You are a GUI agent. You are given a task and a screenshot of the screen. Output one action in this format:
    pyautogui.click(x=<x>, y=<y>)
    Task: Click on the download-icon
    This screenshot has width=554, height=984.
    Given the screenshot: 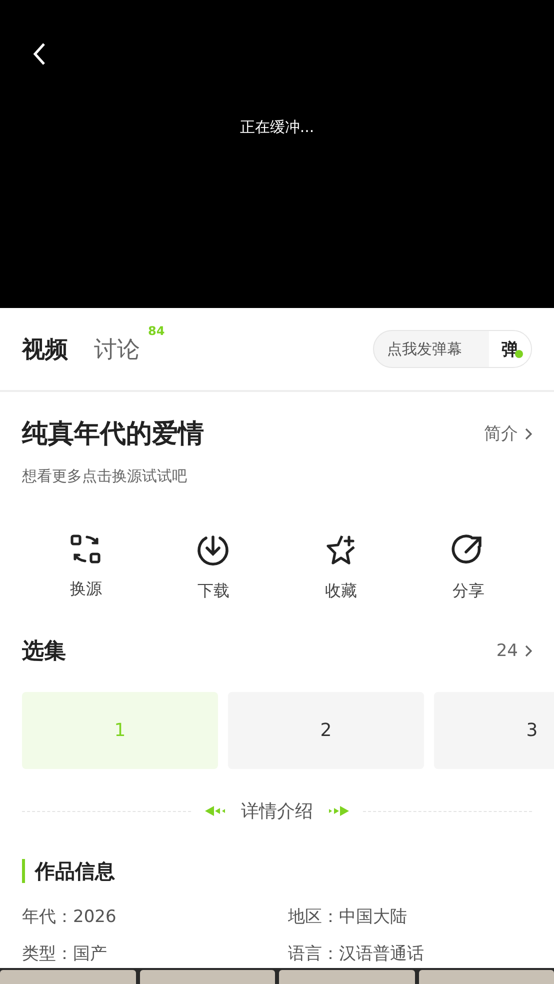 What is the action you would take?
    pyautogui.click(x=213, y=550)
    